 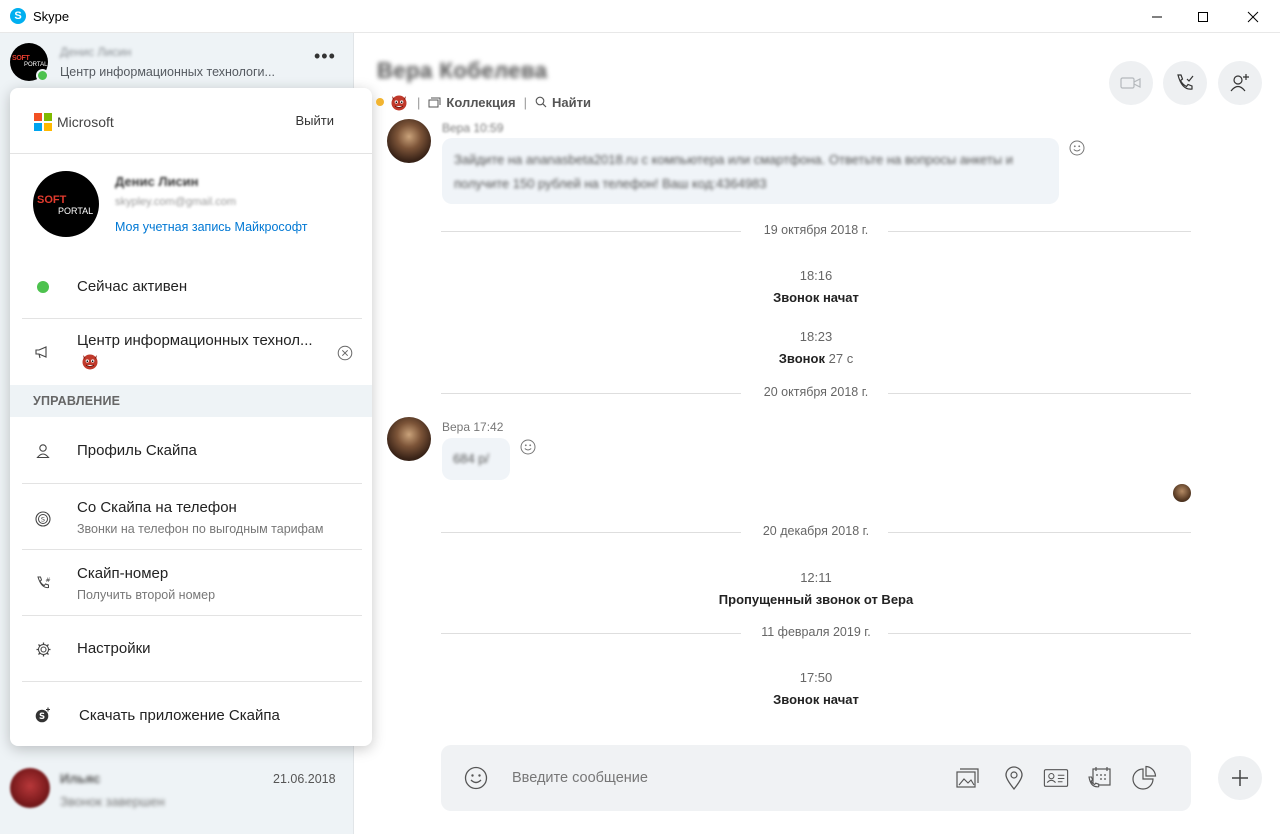 I want to click on account-email: skypley.com@gmail.com, so click(x=175, y=202).